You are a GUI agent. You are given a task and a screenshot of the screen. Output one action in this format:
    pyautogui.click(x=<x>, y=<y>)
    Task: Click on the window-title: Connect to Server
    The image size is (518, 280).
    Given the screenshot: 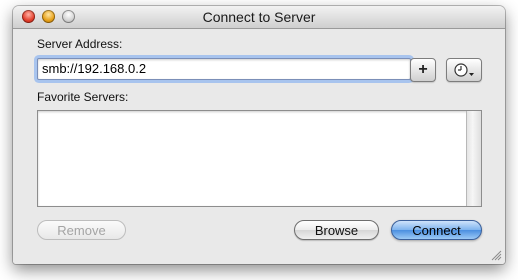 What is the action you would take?
    pyautogui.click(x=259, y=17)
    